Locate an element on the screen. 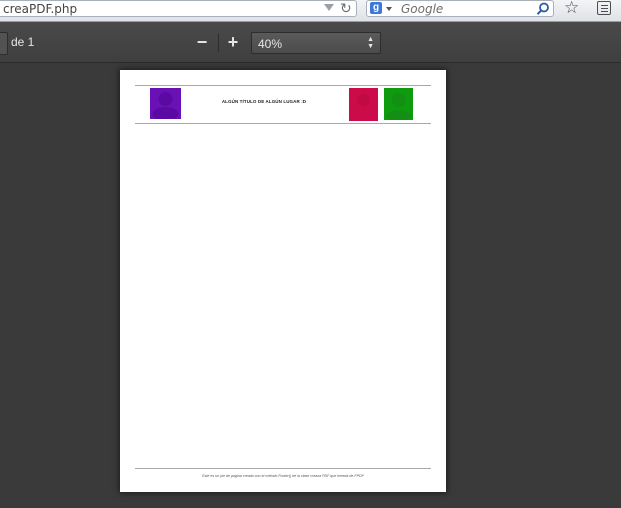 The width and height of the screenshot is (621, 508). page-count-label: de 1 is located at coordinates (23, 42).